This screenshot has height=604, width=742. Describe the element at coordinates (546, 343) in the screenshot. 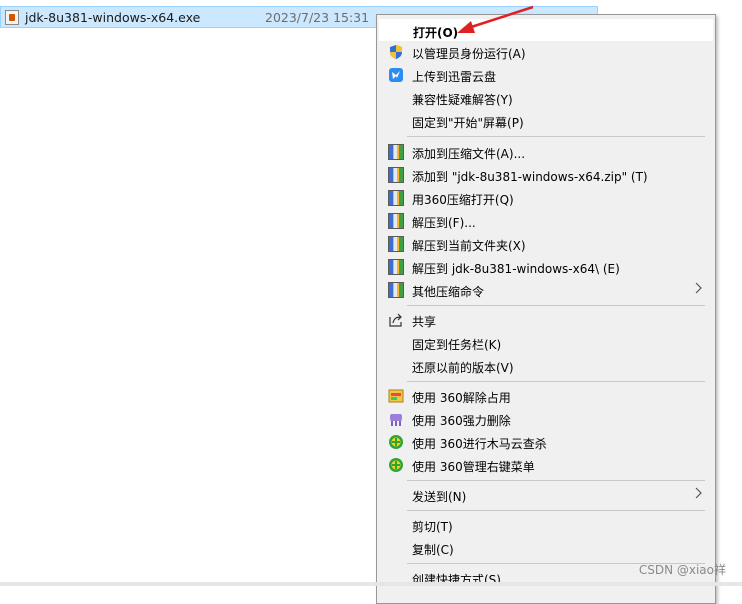

I see `menu-item-pin-taskbar: 固定到任务栏(K)` at that location.